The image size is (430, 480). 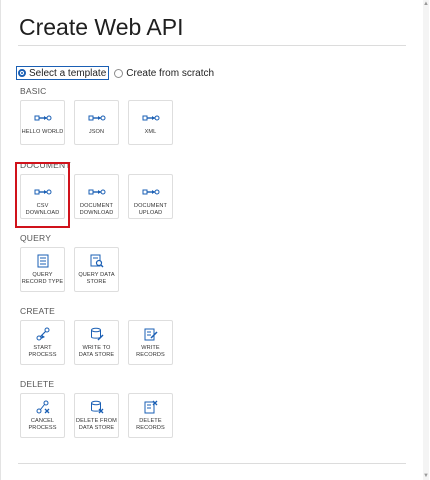 I want to click on template-write-records: WRITE RECORDS, so click(x=150, y=342).